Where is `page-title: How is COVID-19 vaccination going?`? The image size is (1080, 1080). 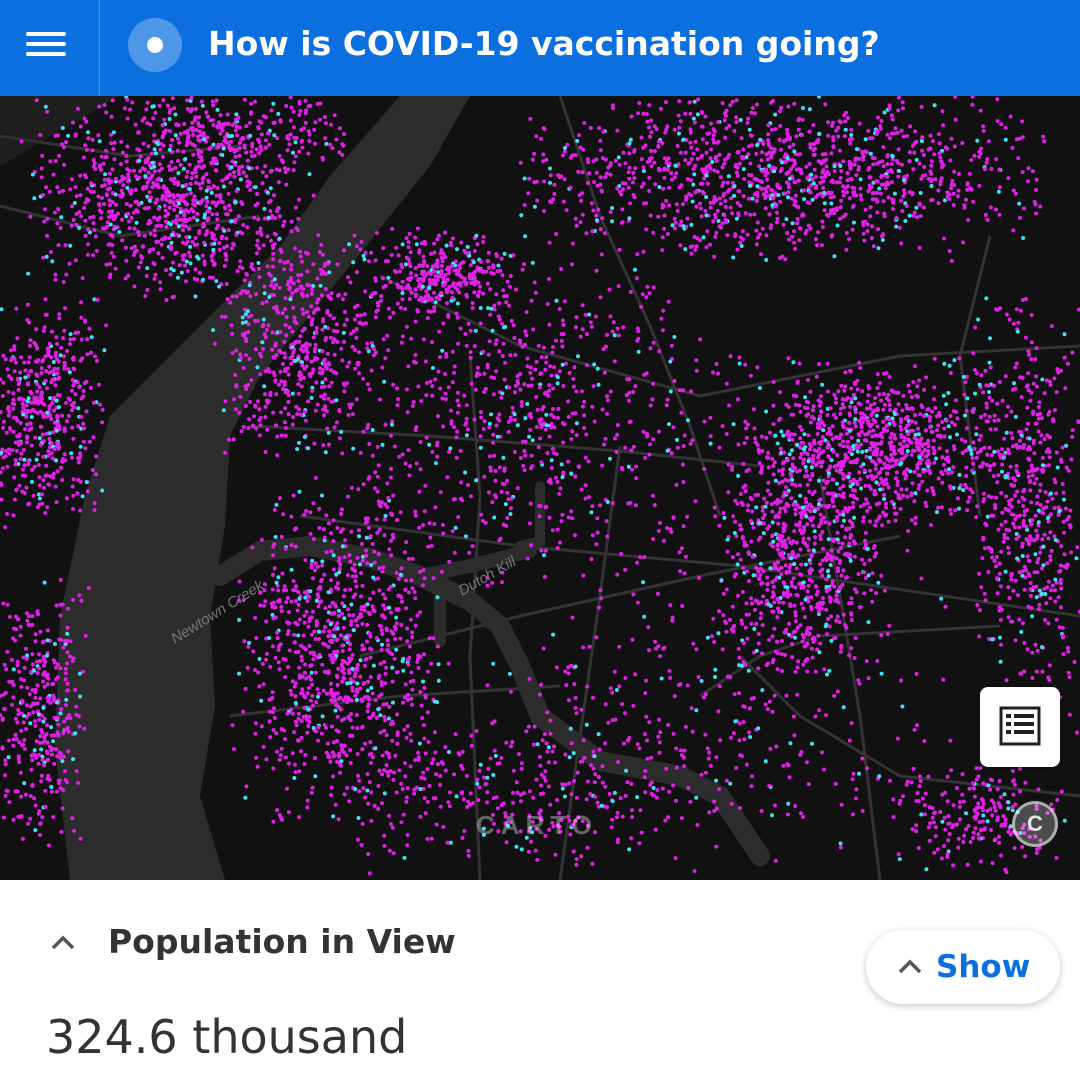 page-title: How is COVID-19 vaccination going? is located at coordinates (544, 43).